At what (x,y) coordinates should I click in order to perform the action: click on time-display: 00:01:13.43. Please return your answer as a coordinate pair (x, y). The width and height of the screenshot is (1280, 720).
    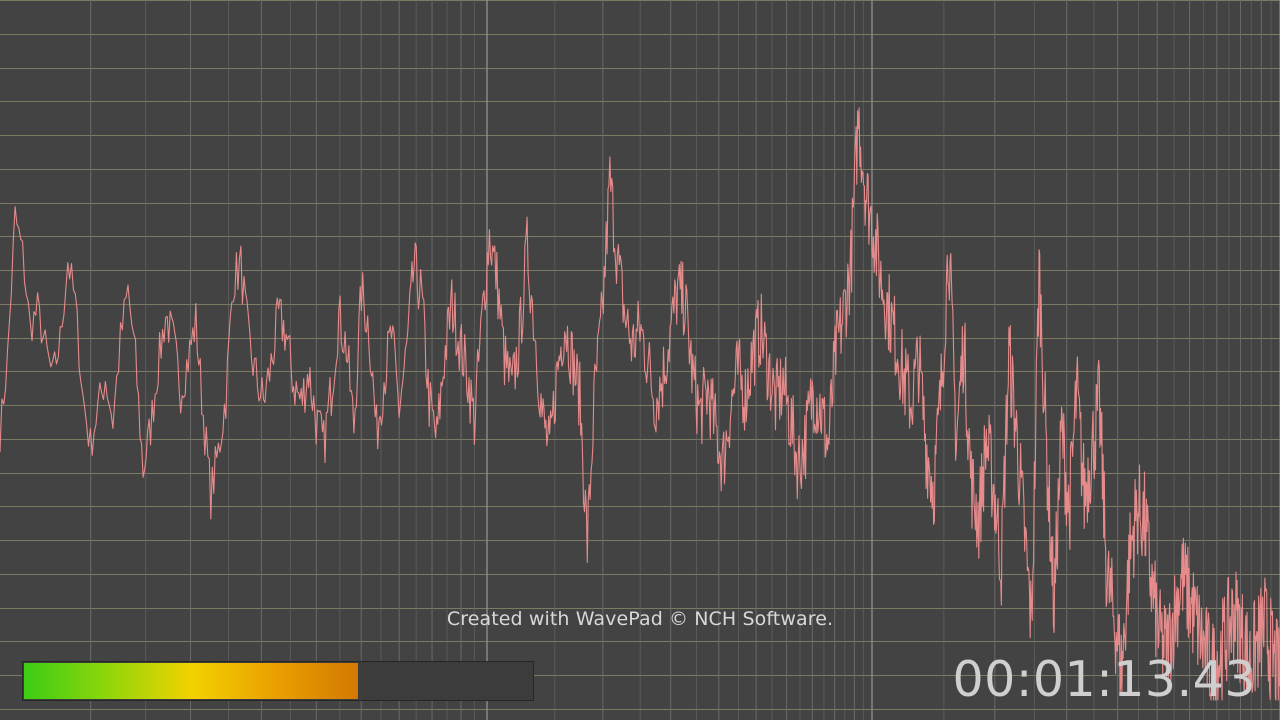
    Looking at the image, I should click on (1104, 679).